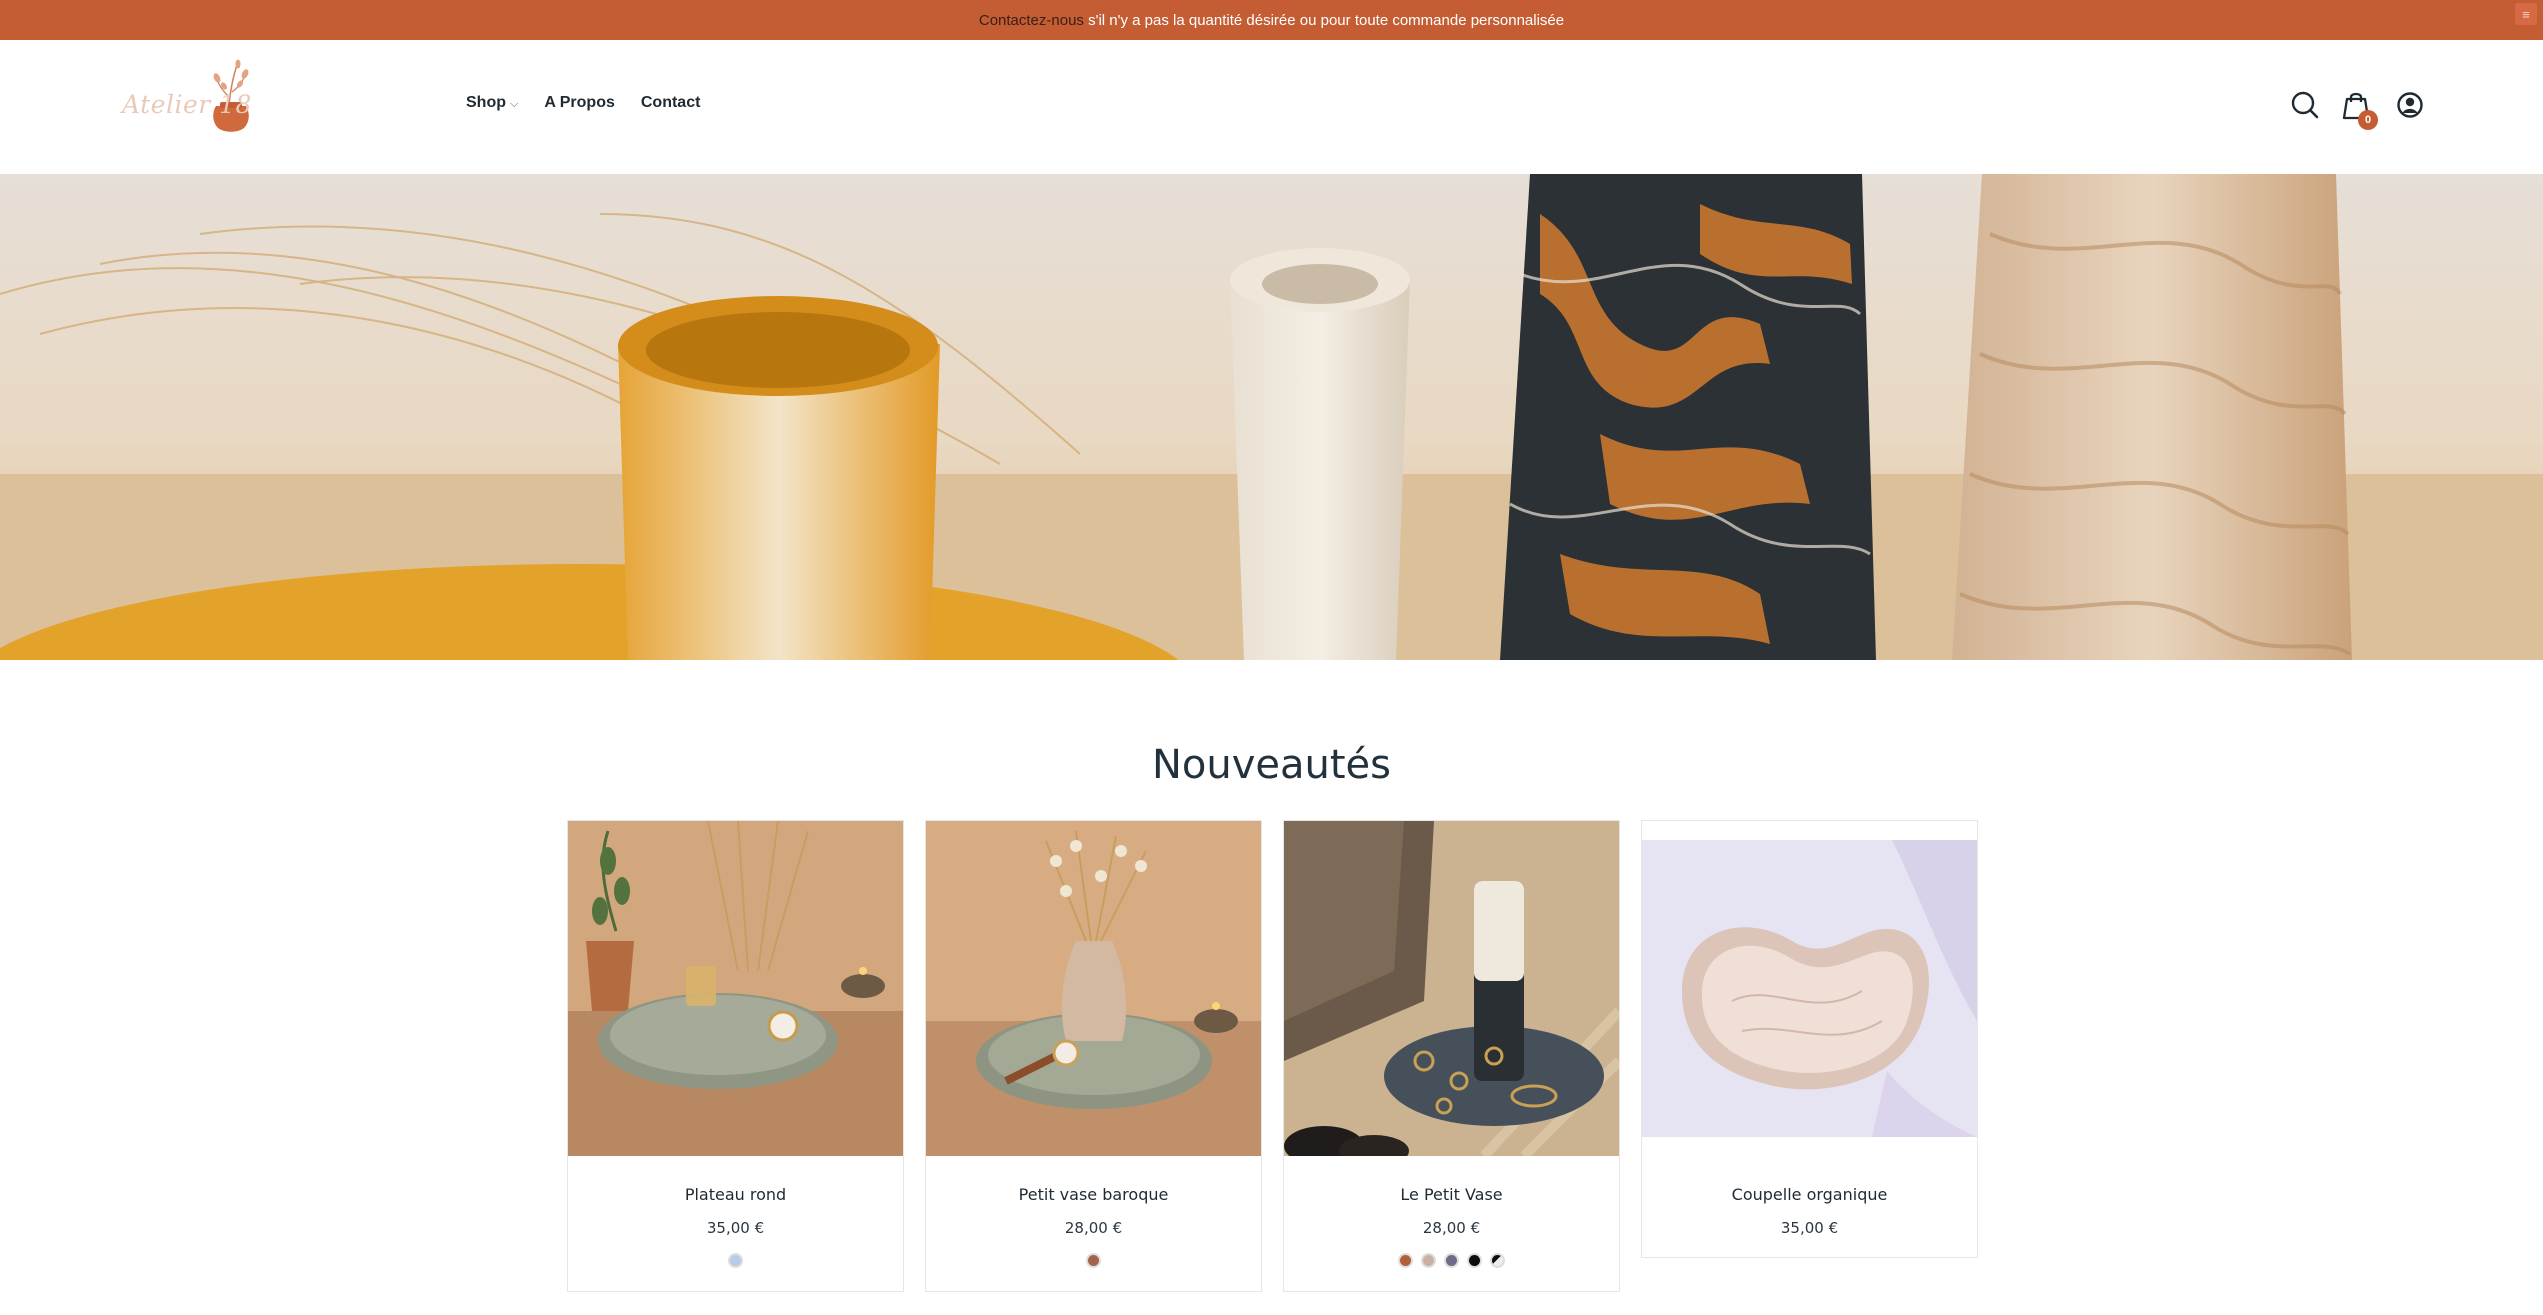 This screenshot has height=1315, width=2543. Describe the element at coordinates (514, 103) in the screenshot. I see `chevron-down-icon: ⌵` at that location.